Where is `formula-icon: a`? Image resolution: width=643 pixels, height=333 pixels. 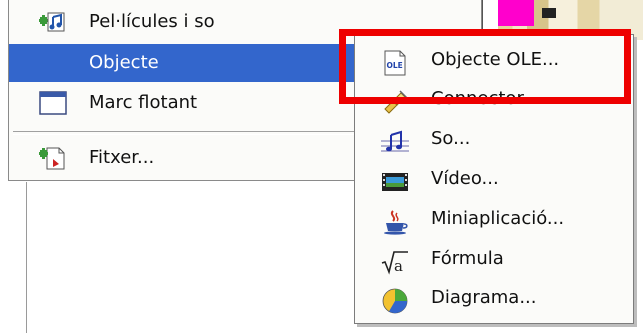 formula-icon: a is located at coordinates (395, 262).